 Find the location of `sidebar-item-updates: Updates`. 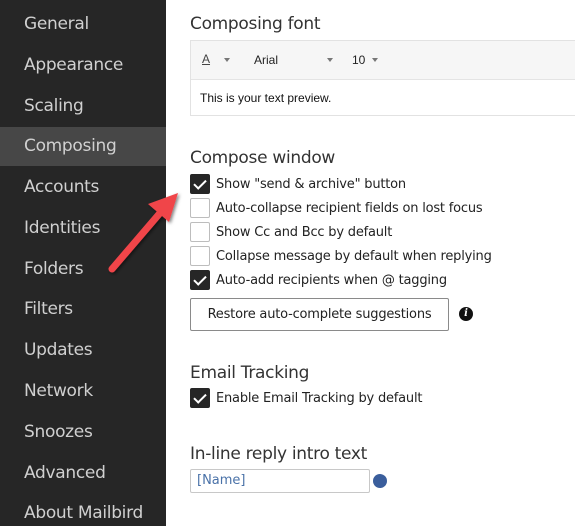

sidebar-item-updates: Updates is located at coordinates (83, 350).